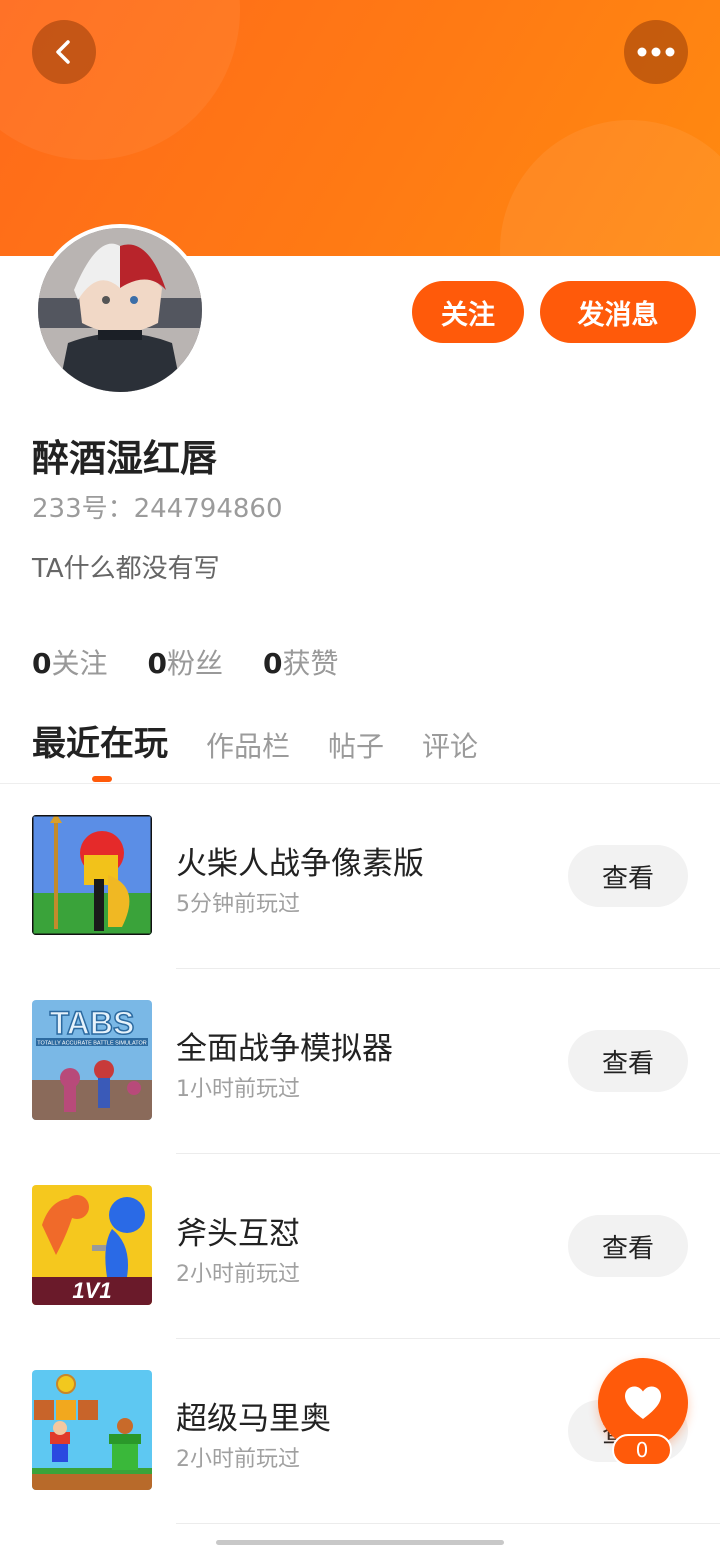 The width and height of the screenshot is (720, 1548). What do you see at coordinates (450, 748) in the screenshot?
I see `tab-comments: 评论` at bounding box center [450, 748].